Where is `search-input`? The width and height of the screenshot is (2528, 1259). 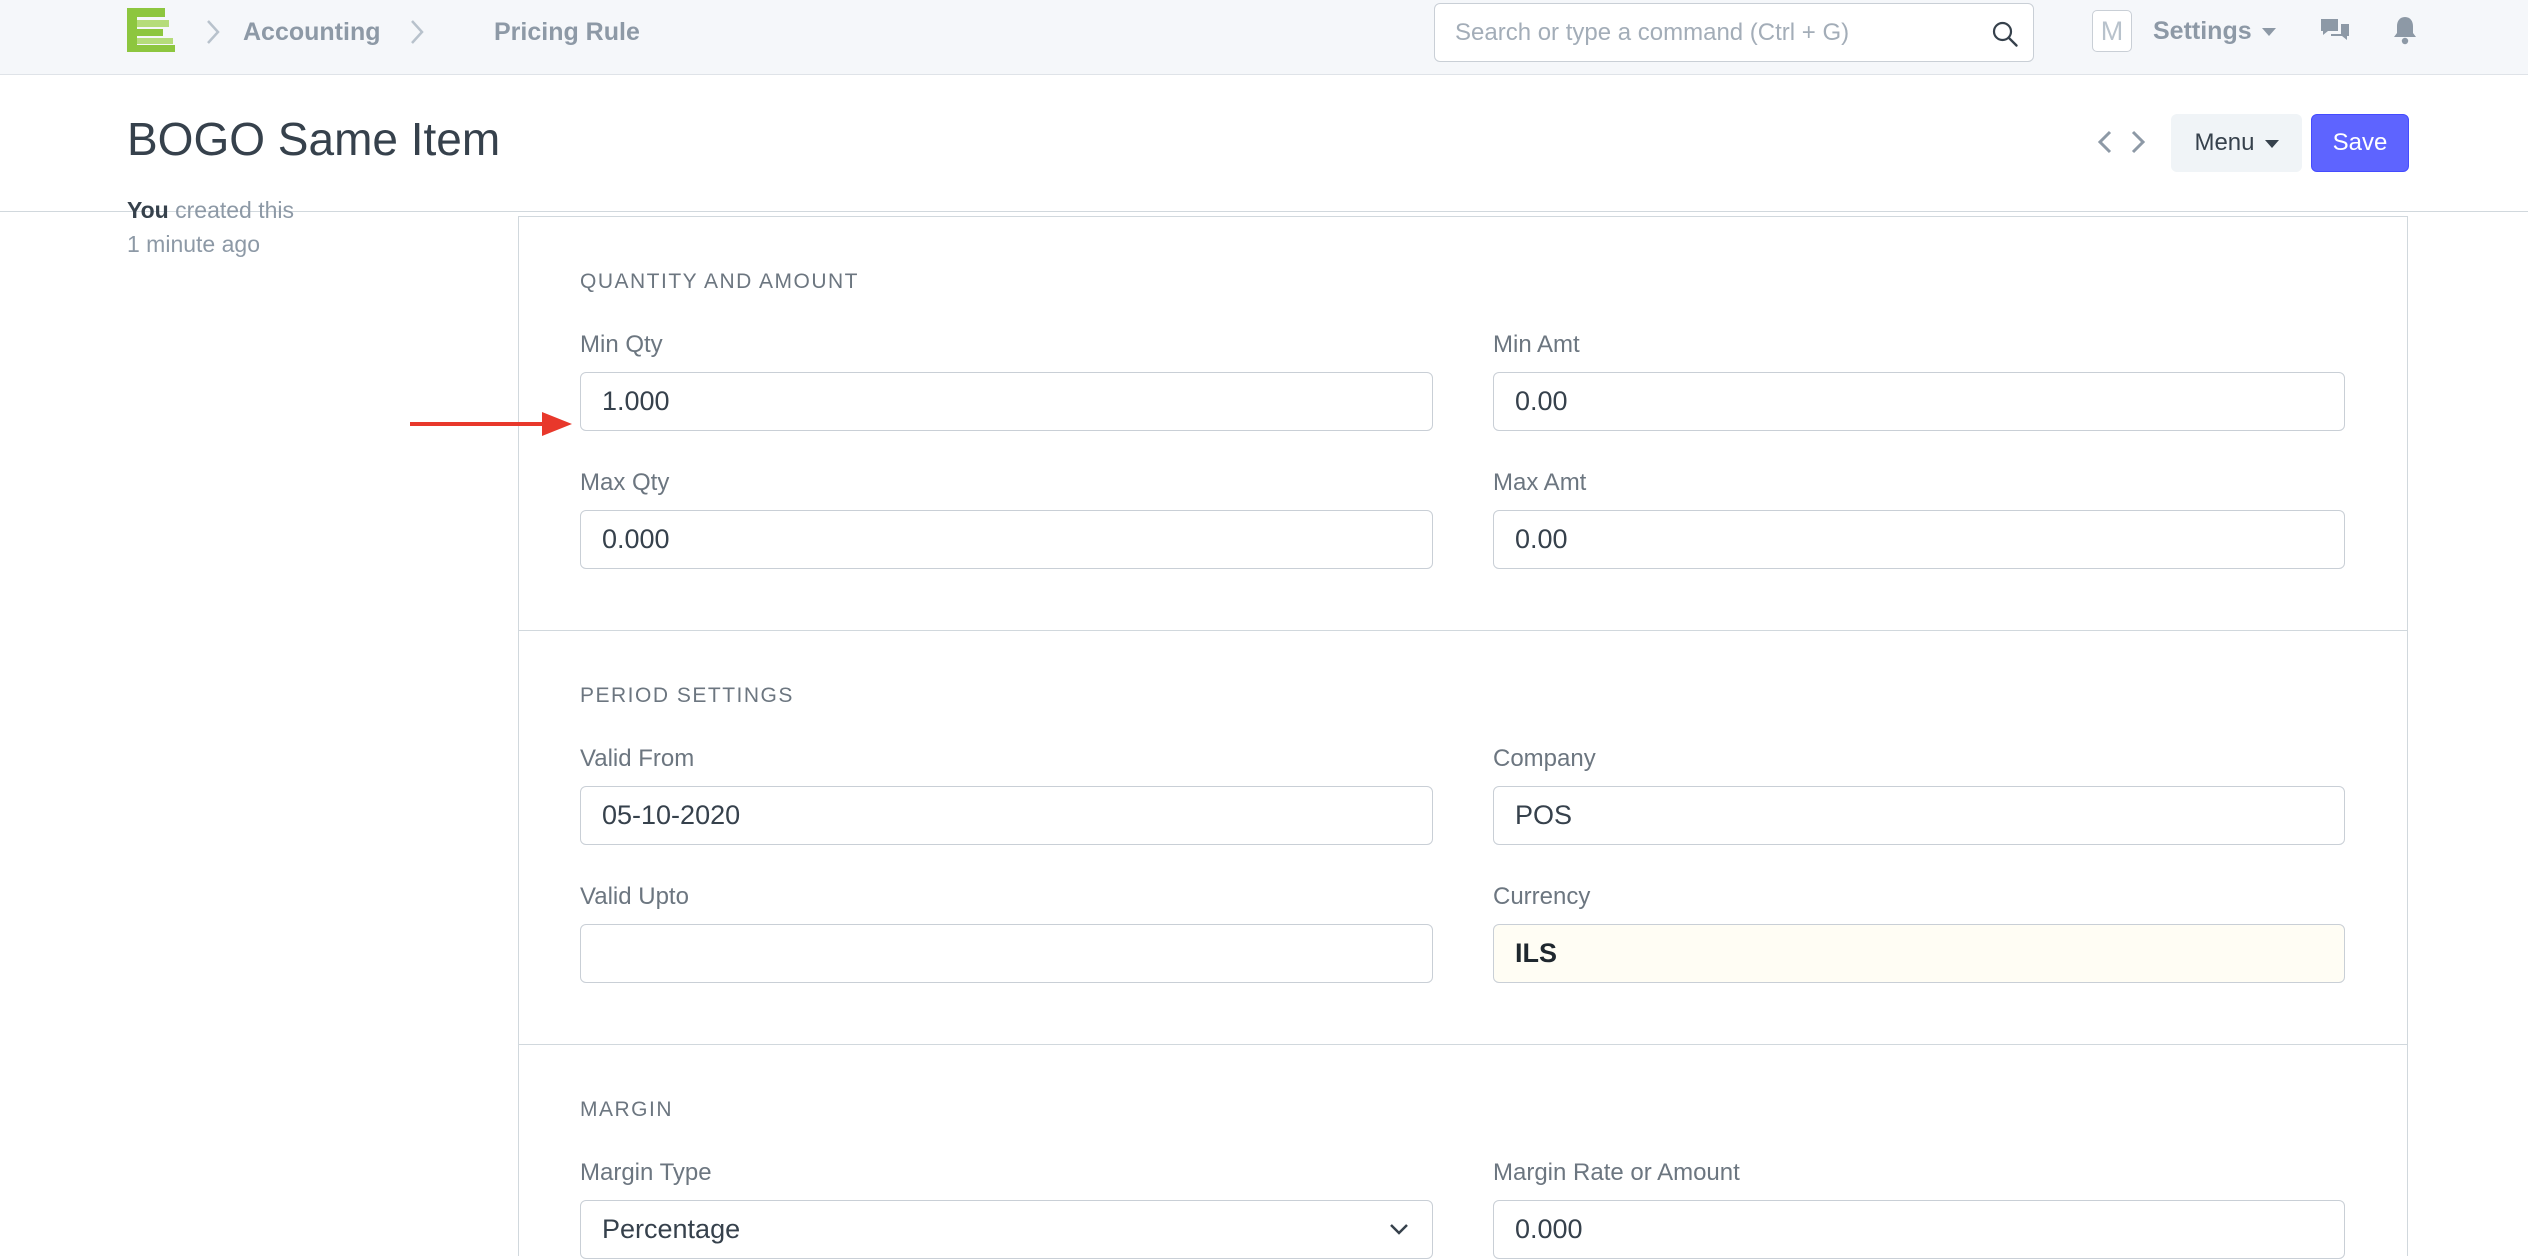 search-input is located at coordinates (1715, 33).